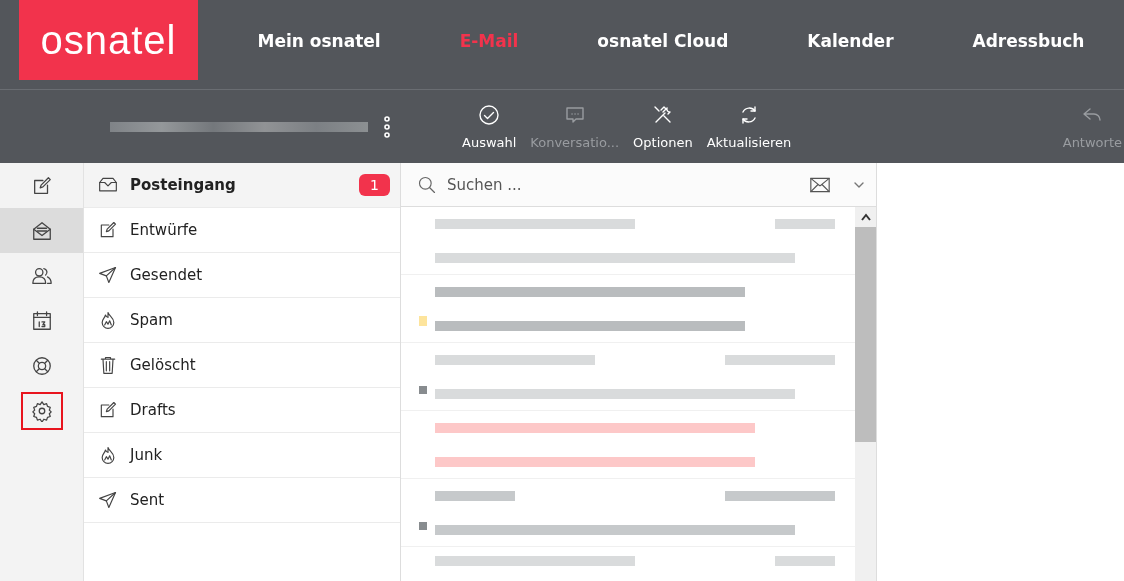 The width and height of the screenshot is (1124, 581). What do you see at coordinates (242, 320) in the screenshot?
I see `folder-item: Spam` at bounding box center [242, 320].